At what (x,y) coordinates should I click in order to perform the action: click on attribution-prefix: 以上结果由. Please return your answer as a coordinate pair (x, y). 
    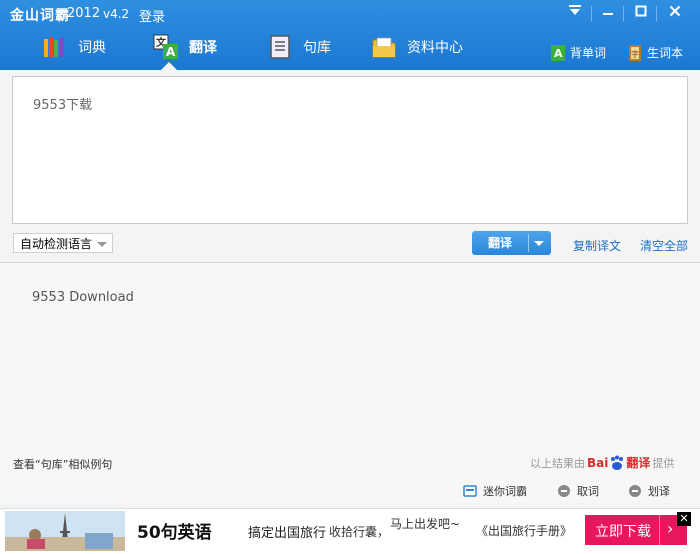
    Looking at the image, I should click on (557, 463).